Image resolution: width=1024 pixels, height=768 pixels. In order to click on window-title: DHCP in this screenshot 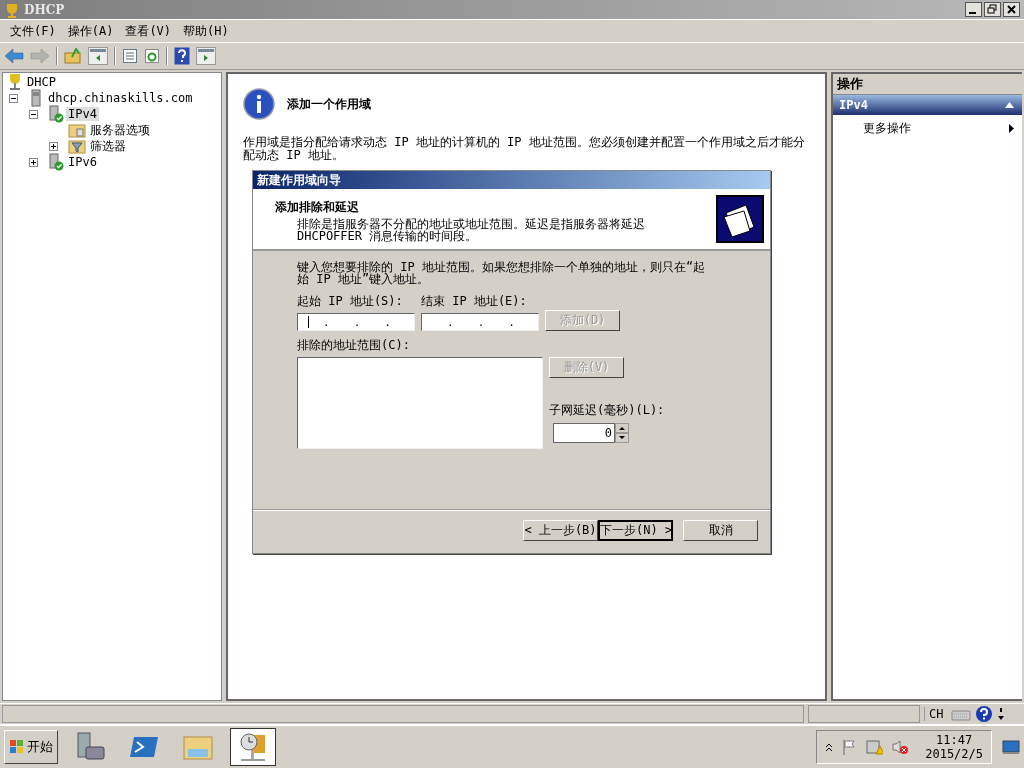, I will do `click(44, 9)`.